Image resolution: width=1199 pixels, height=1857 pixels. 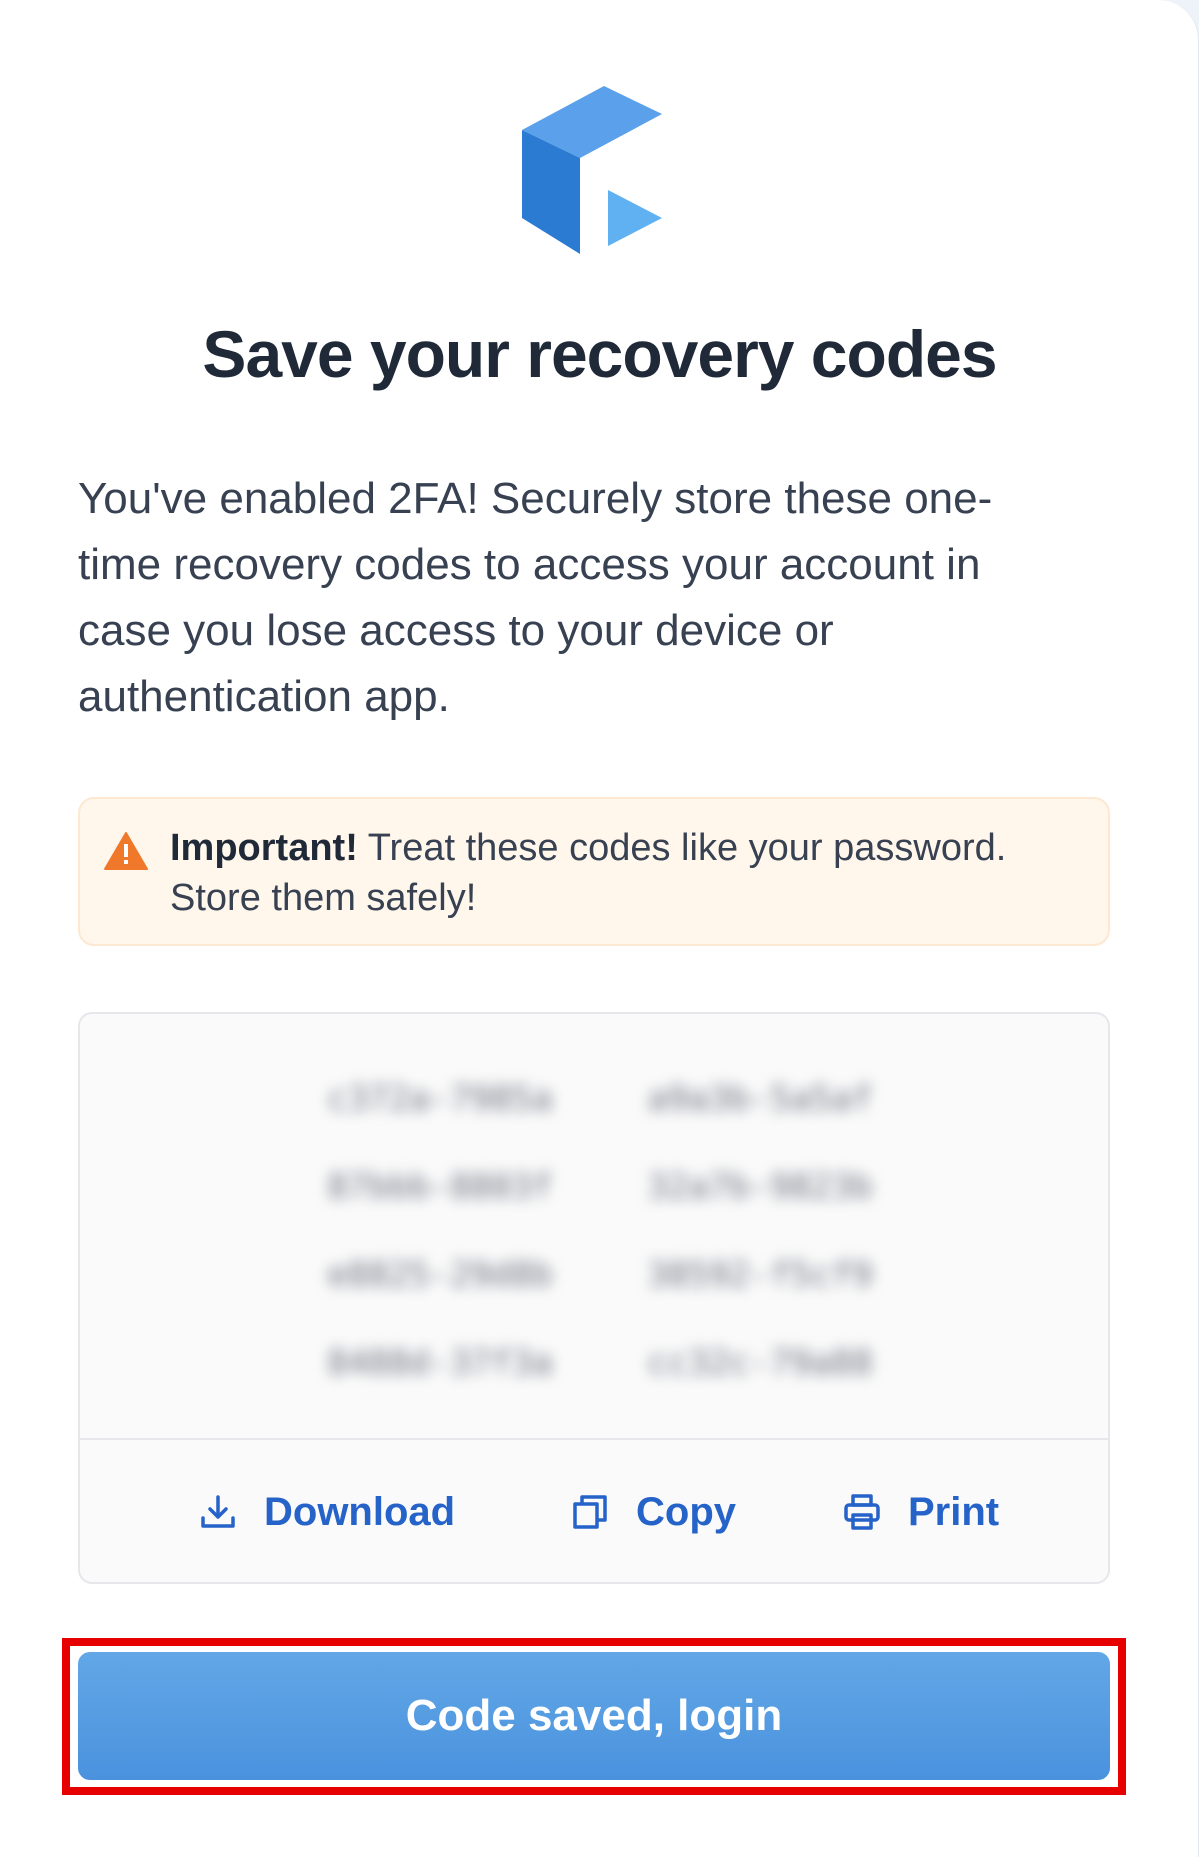 What do you see at coordinates (218, 1511) in the screenshot?
I see `download-icon` at bounding box center [218, 1511].